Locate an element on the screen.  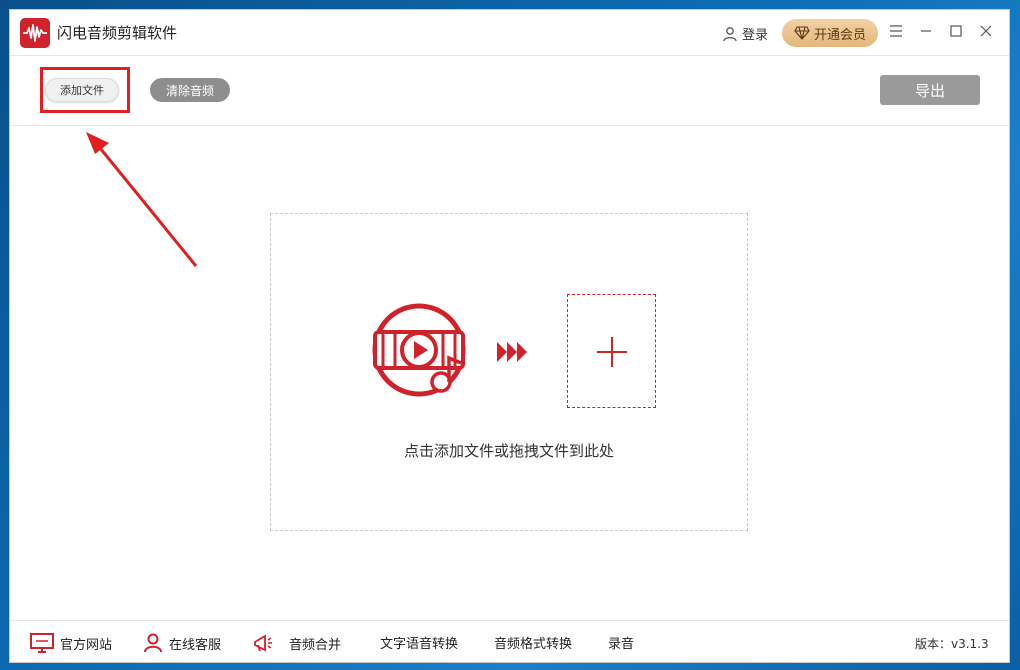
text-to-speech-link: 文字语音转换 is located at coordinates (419, 642).